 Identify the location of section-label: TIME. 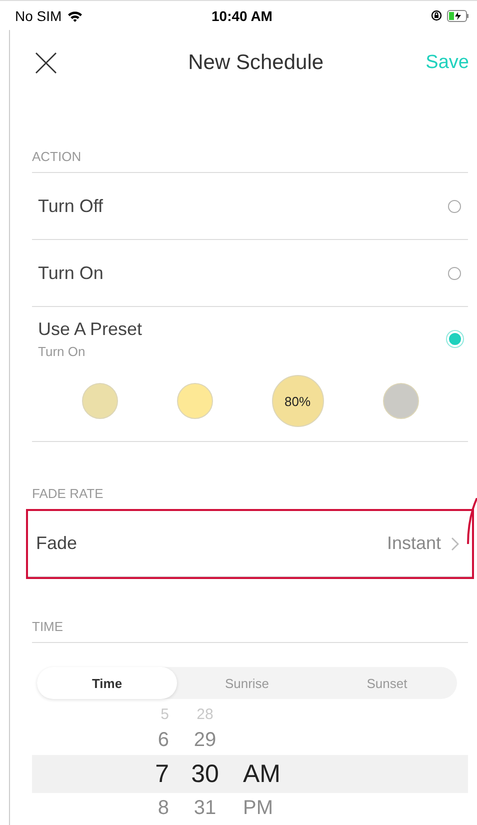
(250, 631).